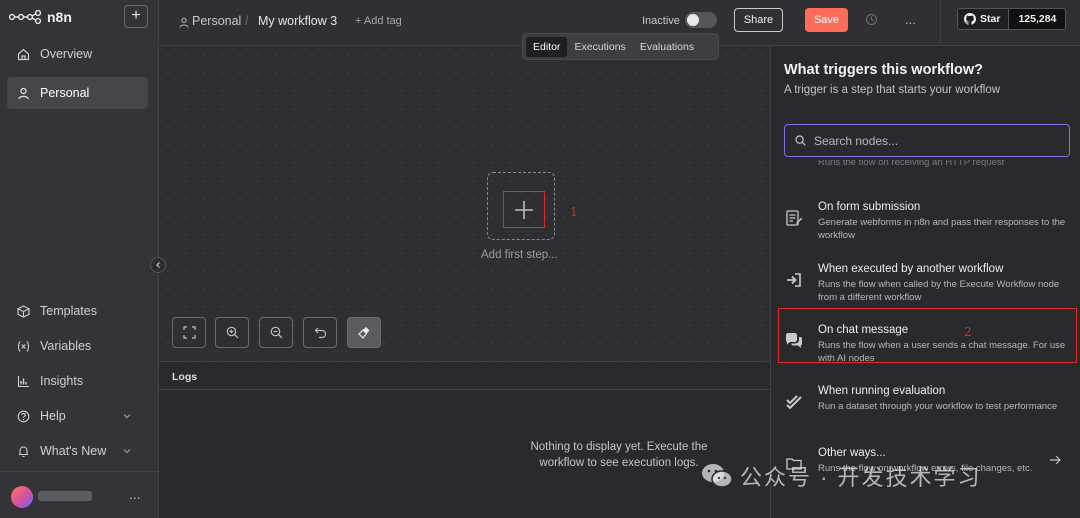 The height and width of the screenshot is (518, 1080). Describe the element at coordinates (934, 140) in the screenshot. I see `search-input` at that location.